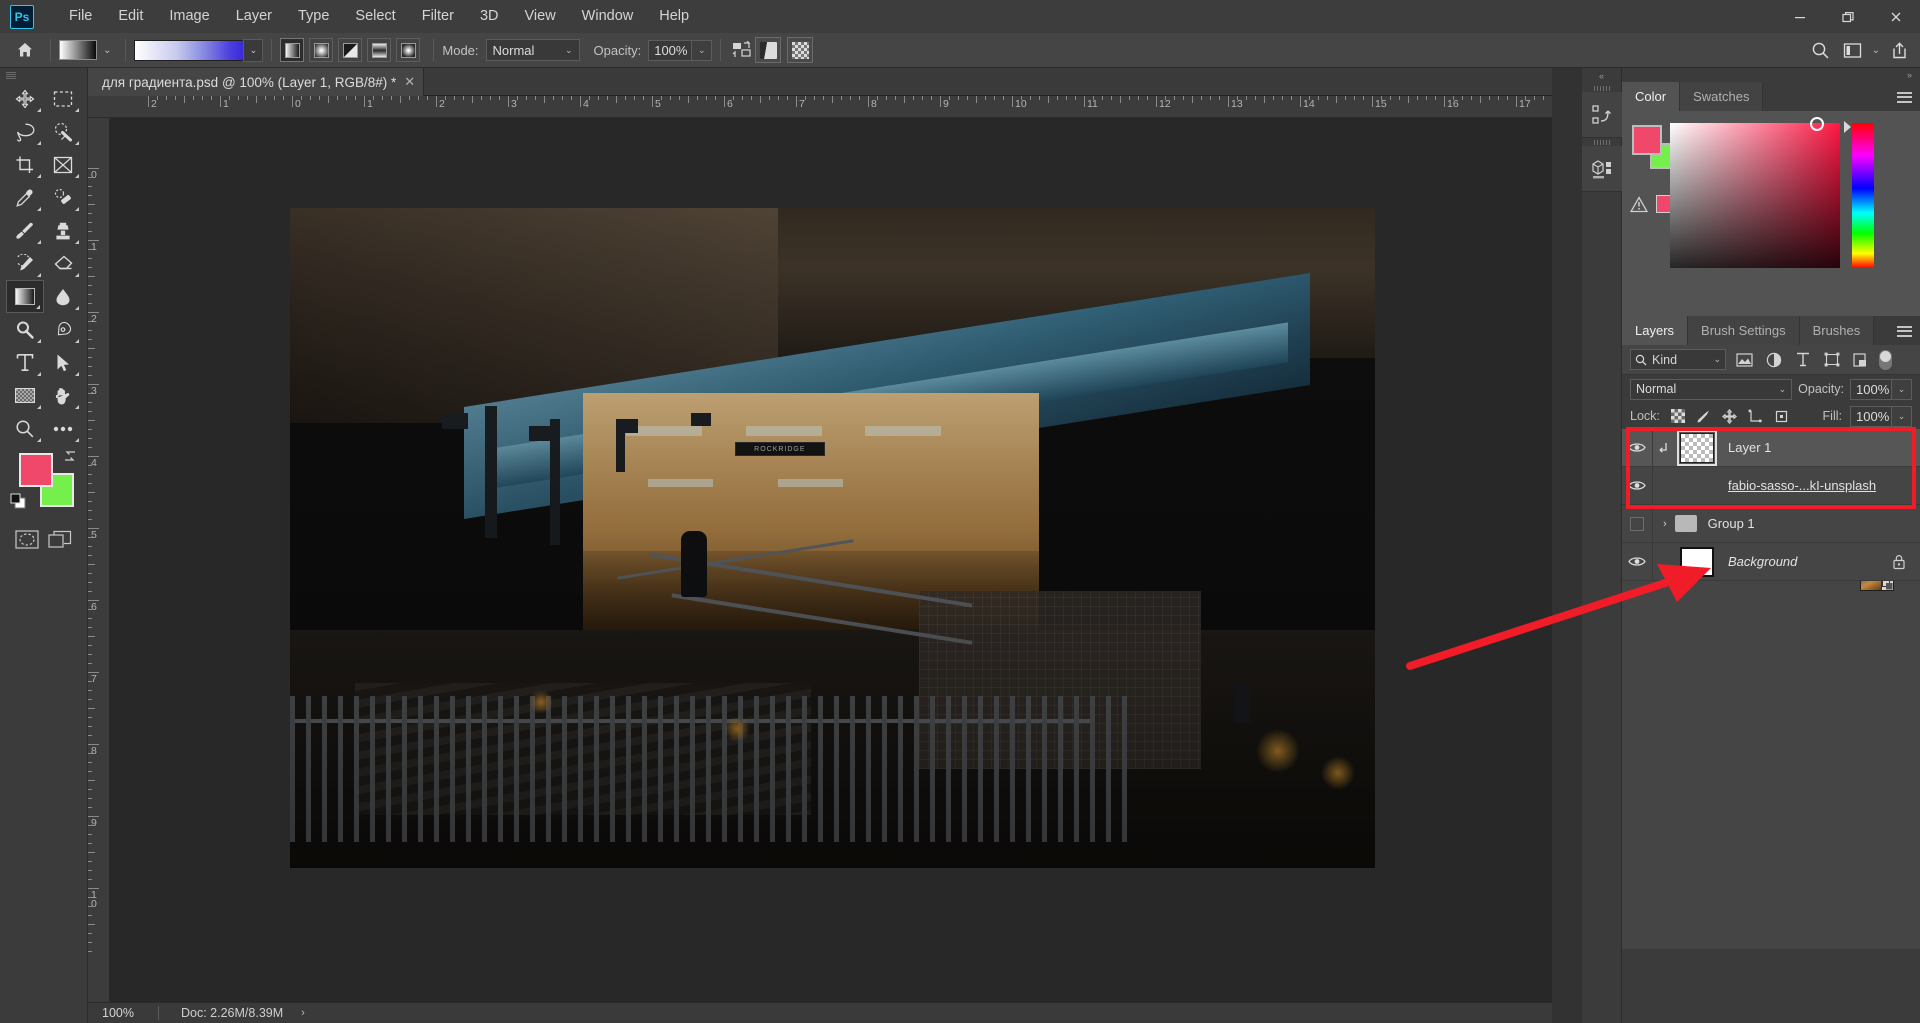 The height and width of the screenshot is (1023, 1920). I want to click on menu-edit: Edit, so click(130, 16).